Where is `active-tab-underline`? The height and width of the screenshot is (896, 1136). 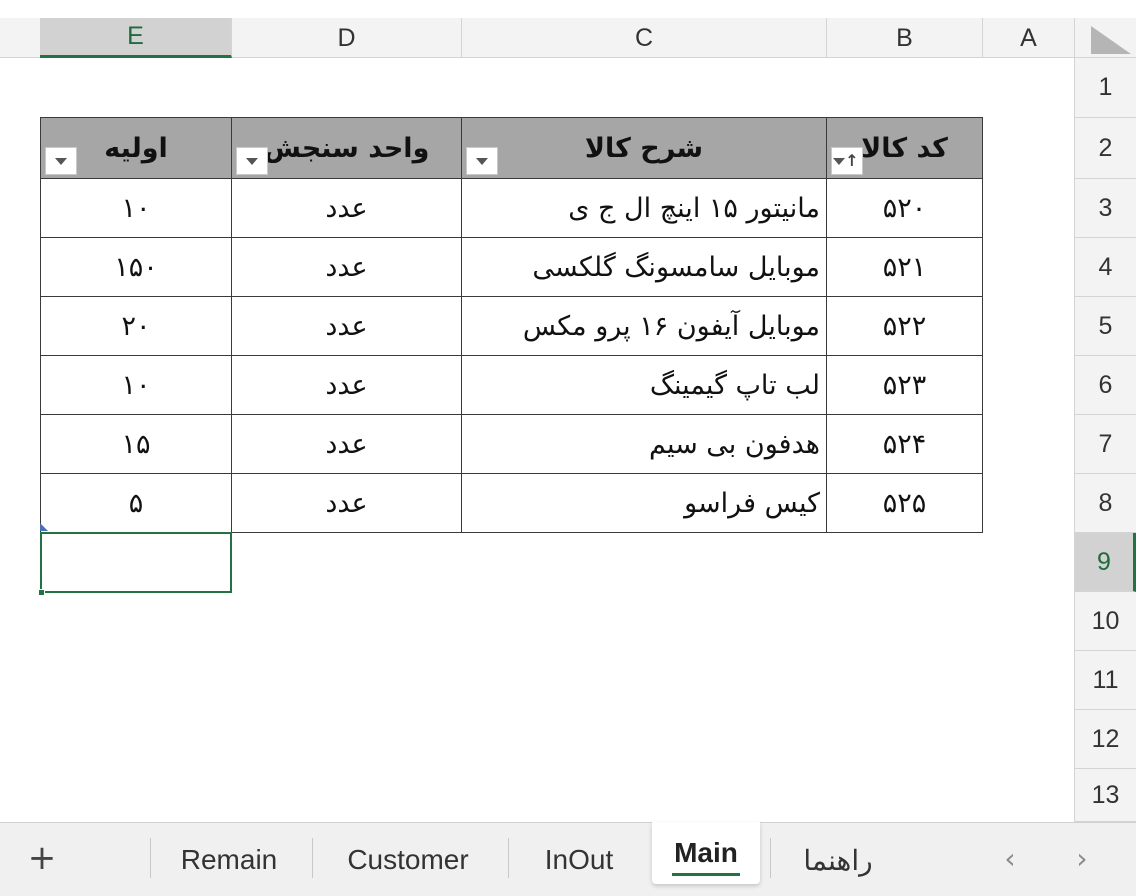
active-tab-underline is located at coordinates (706, 874).